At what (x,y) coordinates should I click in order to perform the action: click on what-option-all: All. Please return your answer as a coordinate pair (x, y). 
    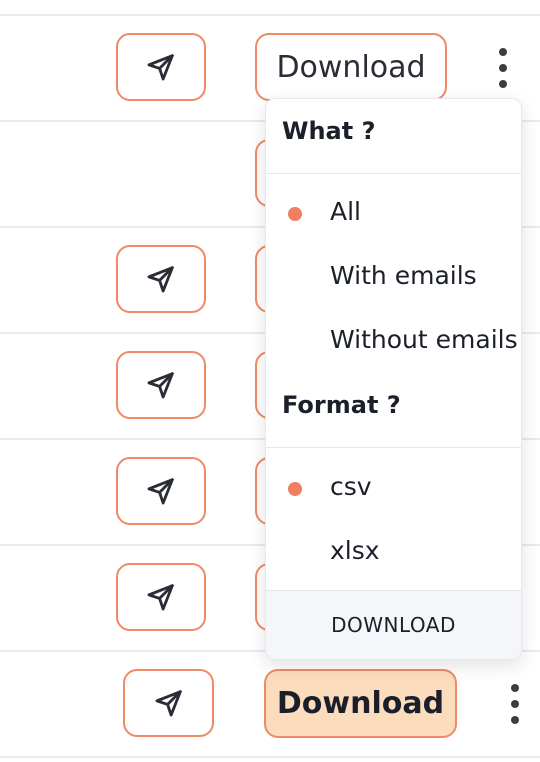
    Looking at the image, I should click on (393, 213).